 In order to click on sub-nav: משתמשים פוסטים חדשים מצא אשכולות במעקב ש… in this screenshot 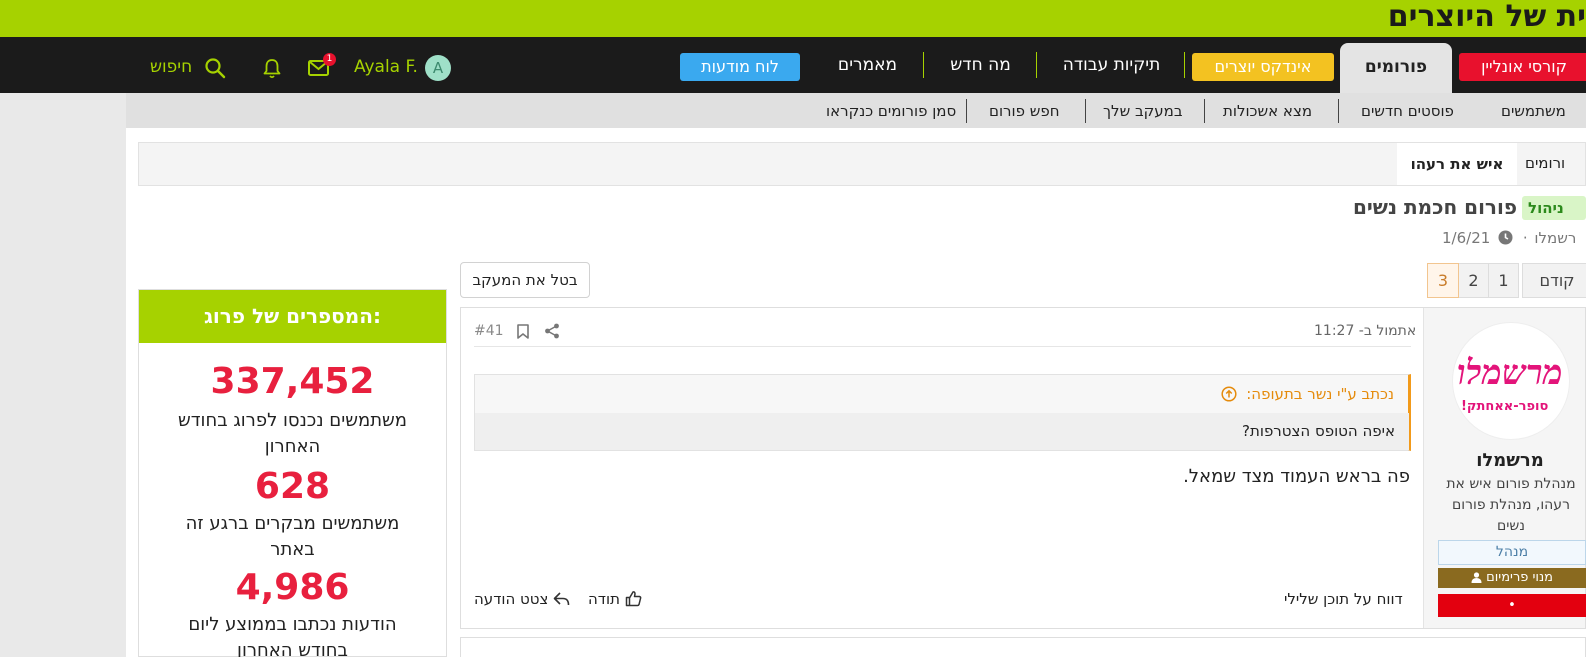, I will do `click(856, 110)`.